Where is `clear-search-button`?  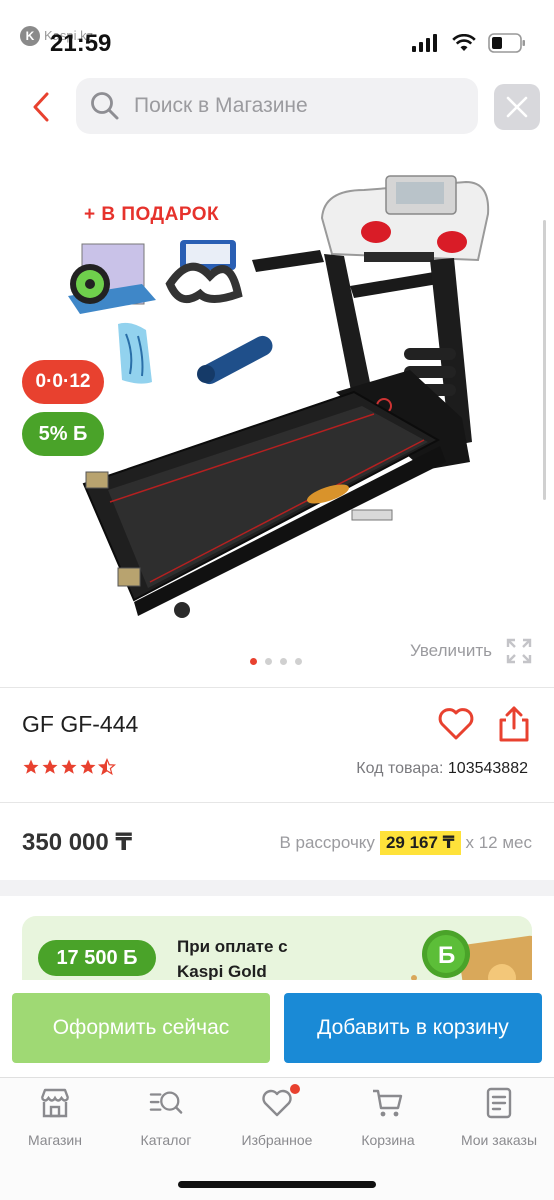
clear-search-button is located at coordinates (517, 107).